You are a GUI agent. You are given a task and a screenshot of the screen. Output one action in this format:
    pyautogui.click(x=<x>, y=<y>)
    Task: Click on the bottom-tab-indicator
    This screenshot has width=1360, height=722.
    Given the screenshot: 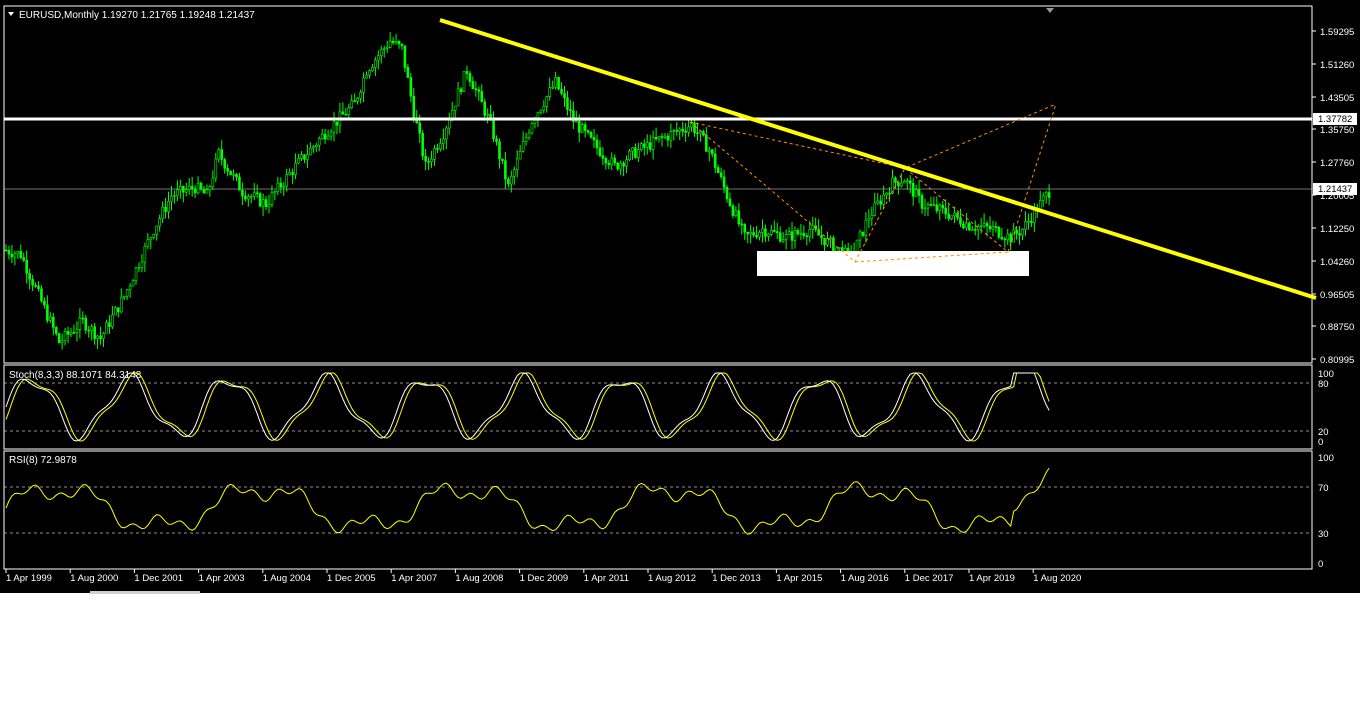 What is the action you would take?
    pyautogui.click(x=145, y=592)
    